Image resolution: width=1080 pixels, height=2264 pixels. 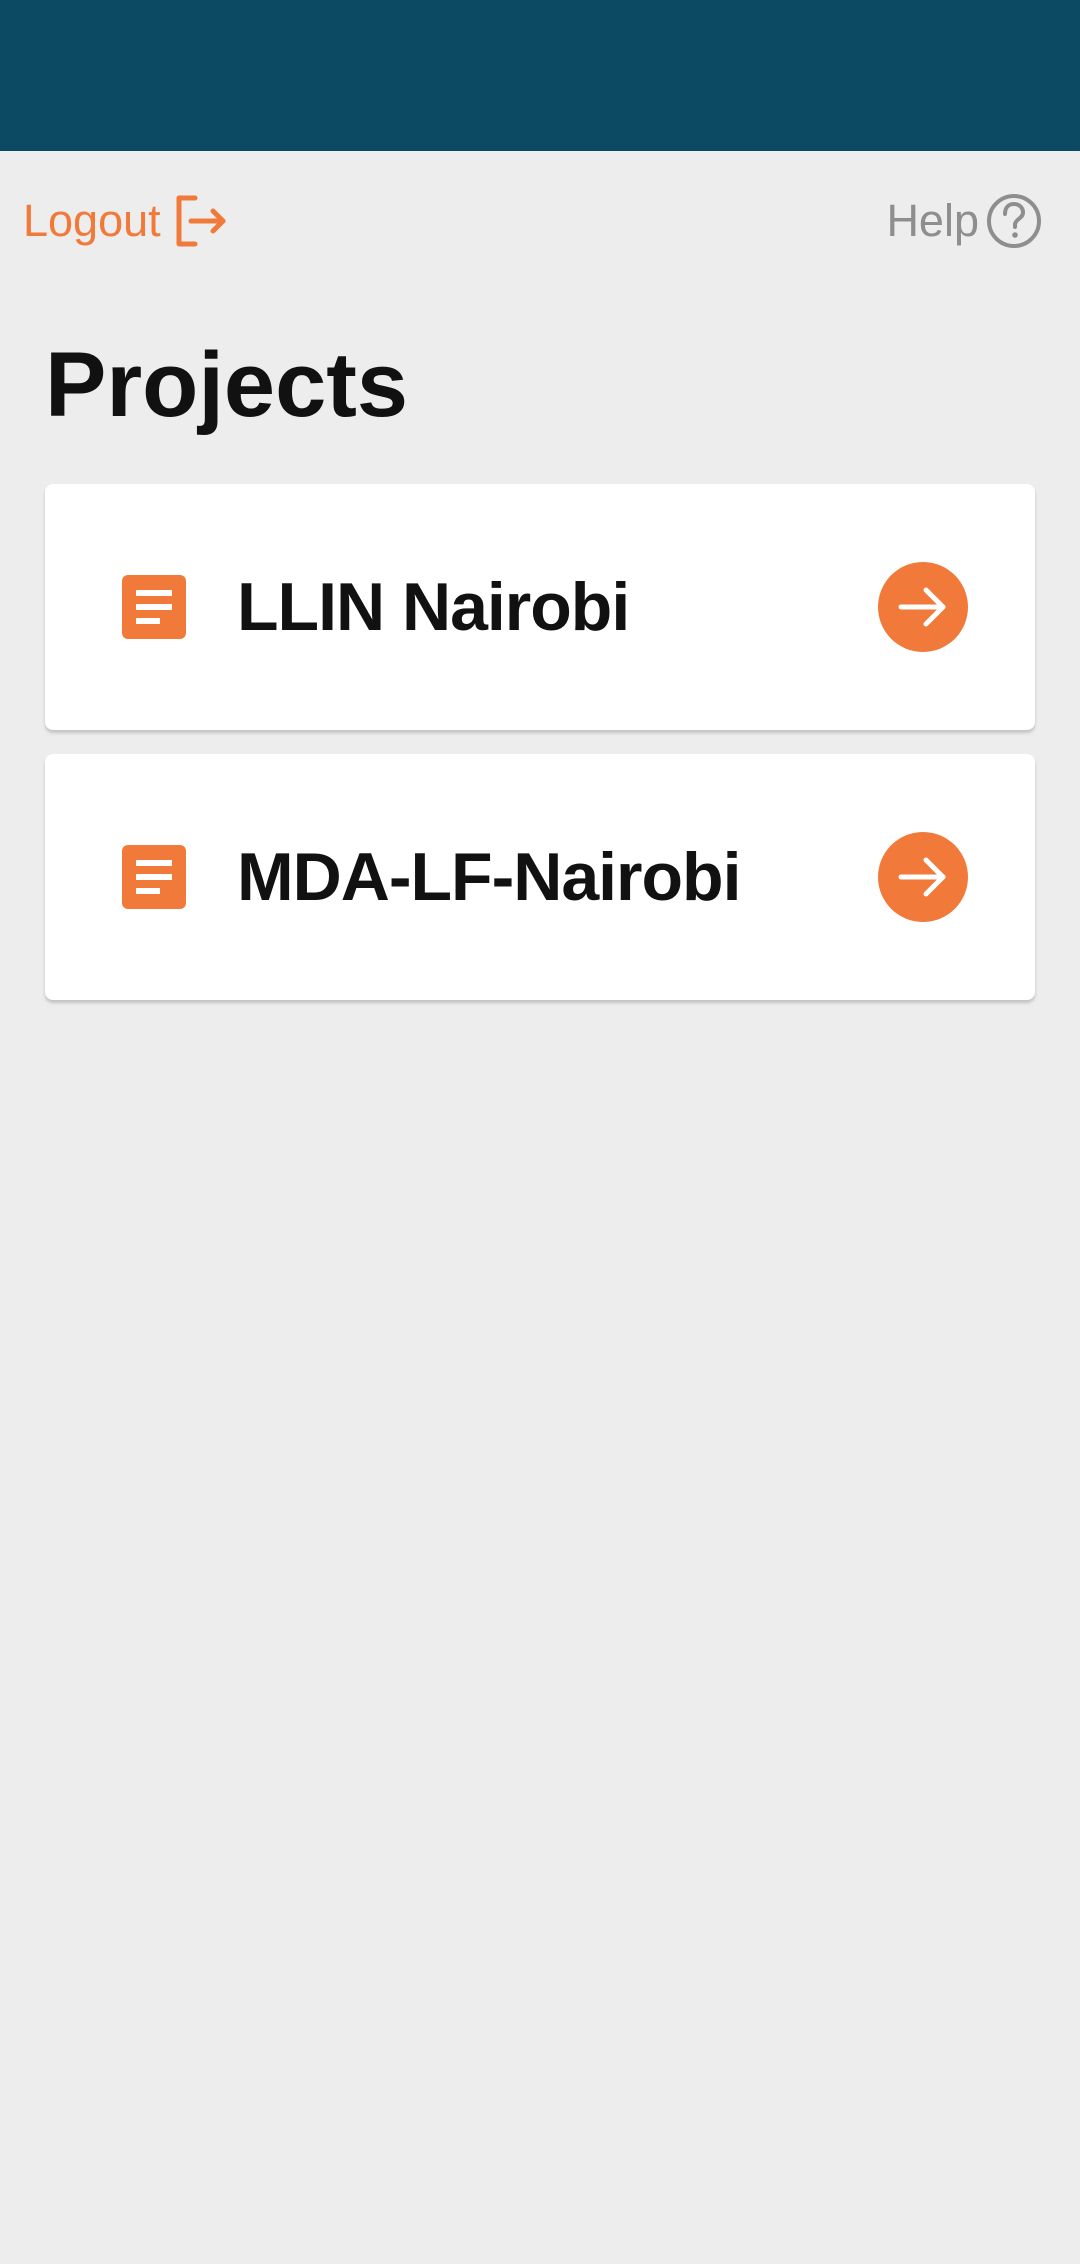 I want to click on project-name: LLIN Nairobi, so click(x=433, y=607).